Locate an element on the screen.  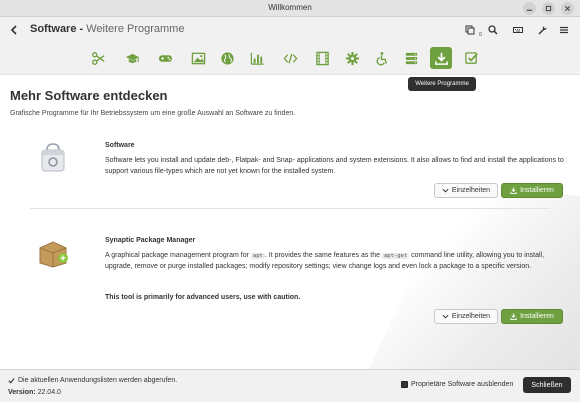
chevron-left-icon is located at coordinates (13, 30).